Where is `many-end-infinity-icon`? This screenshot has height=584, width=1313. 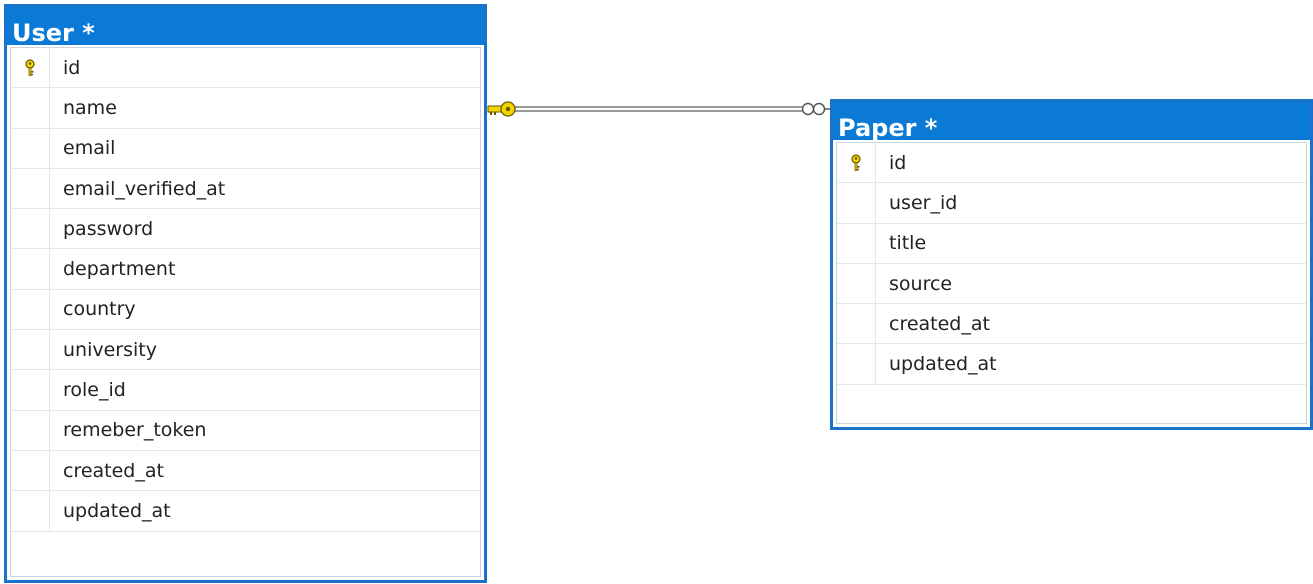
many-end-infinity-icon is located at coordinates (815, 109).